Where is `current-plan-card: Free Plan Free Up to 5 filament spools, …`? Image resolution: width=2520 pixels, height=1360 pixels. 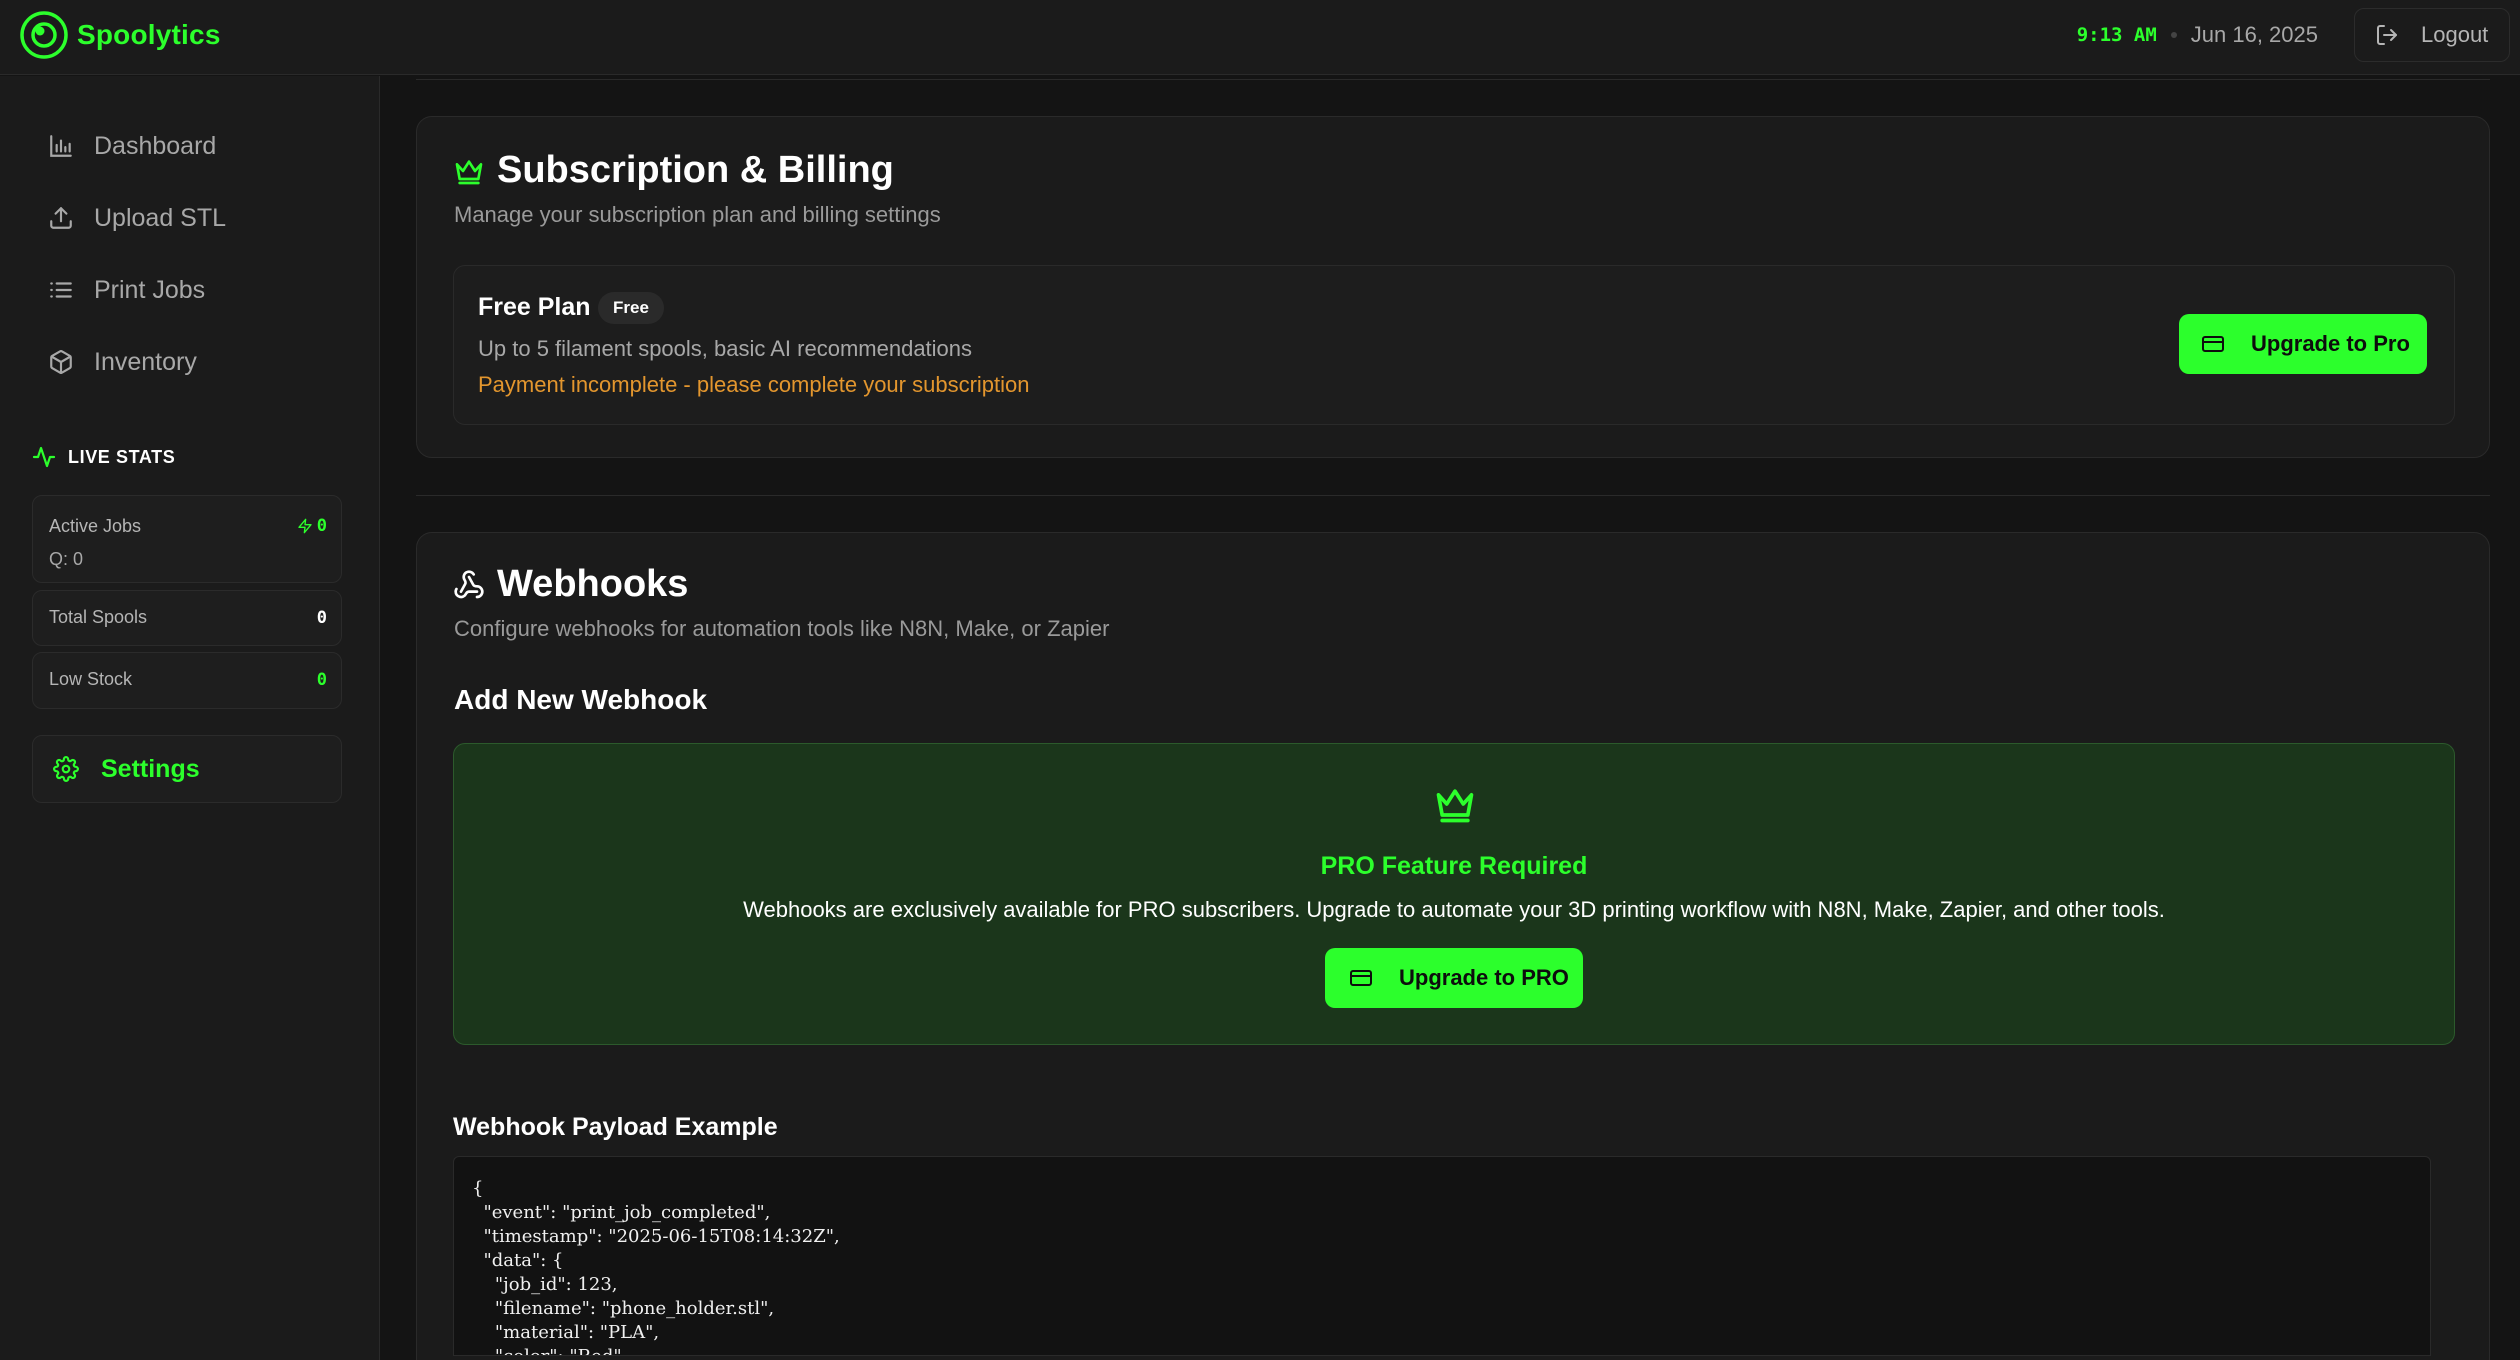
current-plan-card: Free Plan Free Up to 5 filament spools, … is located at coordinates (1454, 345).